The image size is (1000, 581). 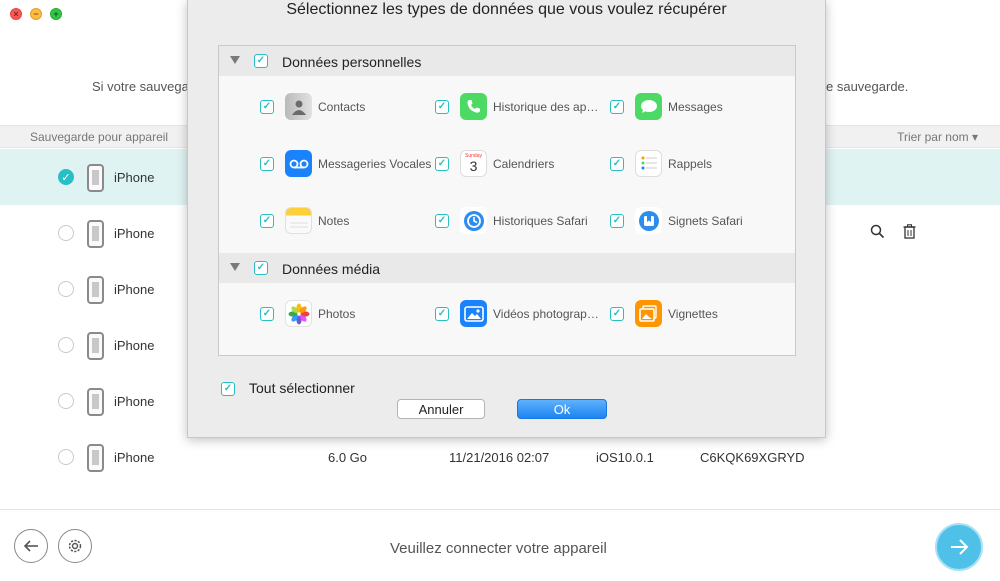 I want to click on cancel-button: Annuler, so click(x=441, y=409).